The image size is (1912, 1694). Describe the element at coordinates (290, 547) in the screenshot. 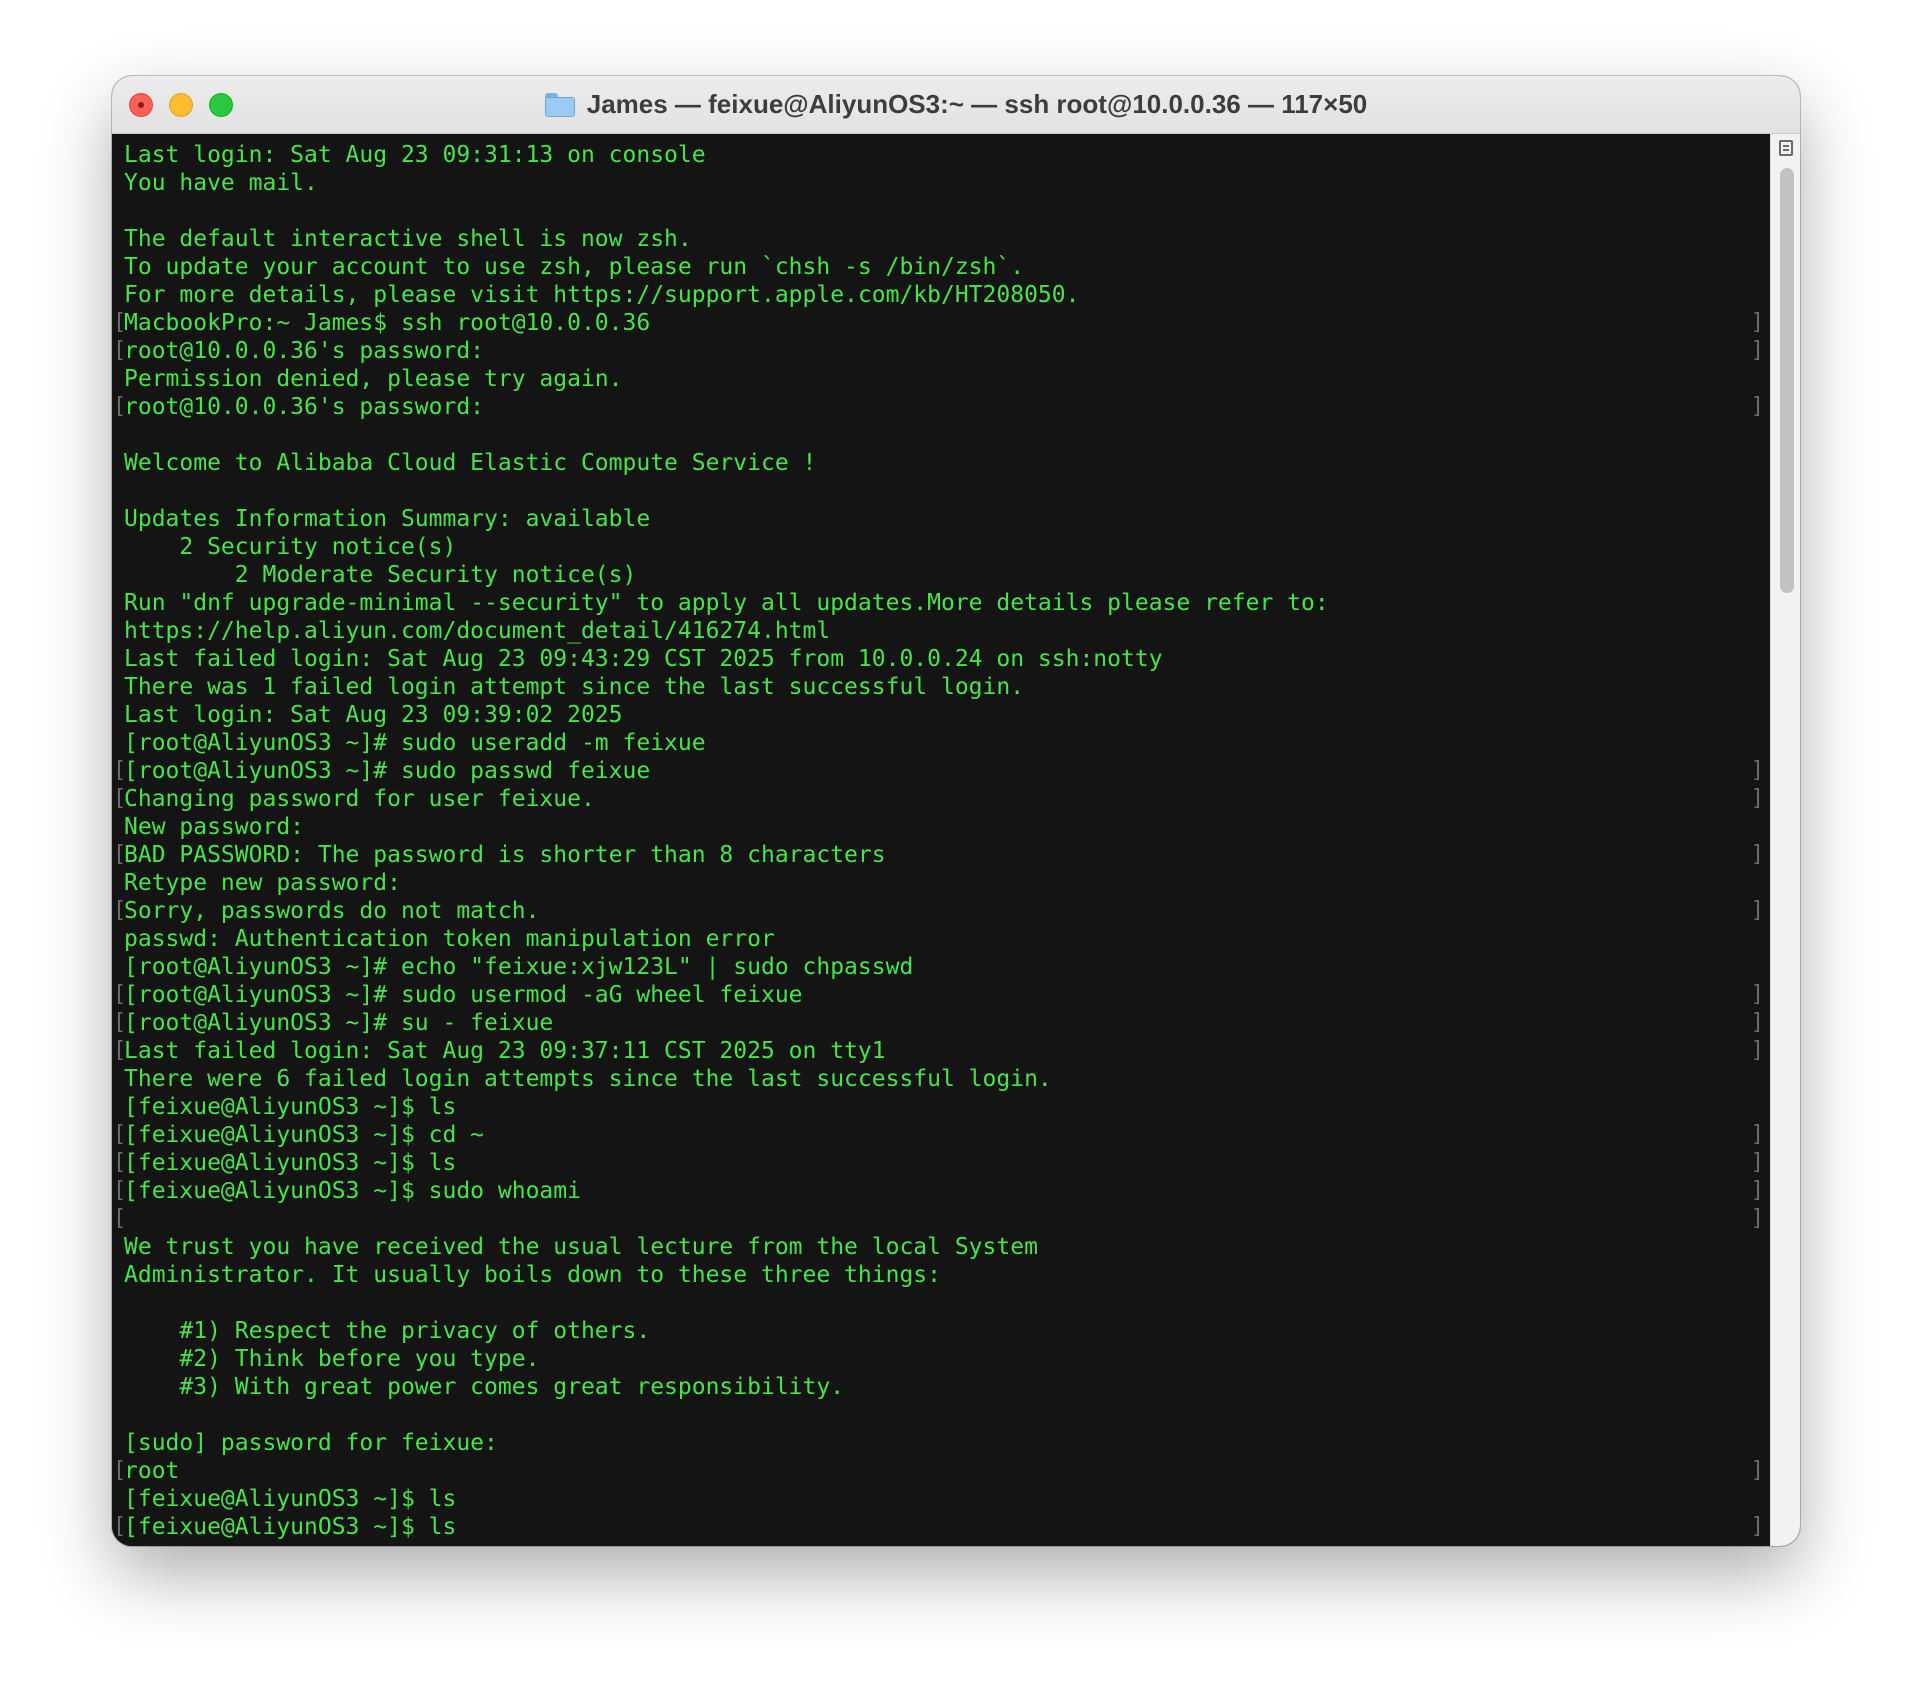

I see `terminal-line-text: 2 Security notice(s)` at that location.